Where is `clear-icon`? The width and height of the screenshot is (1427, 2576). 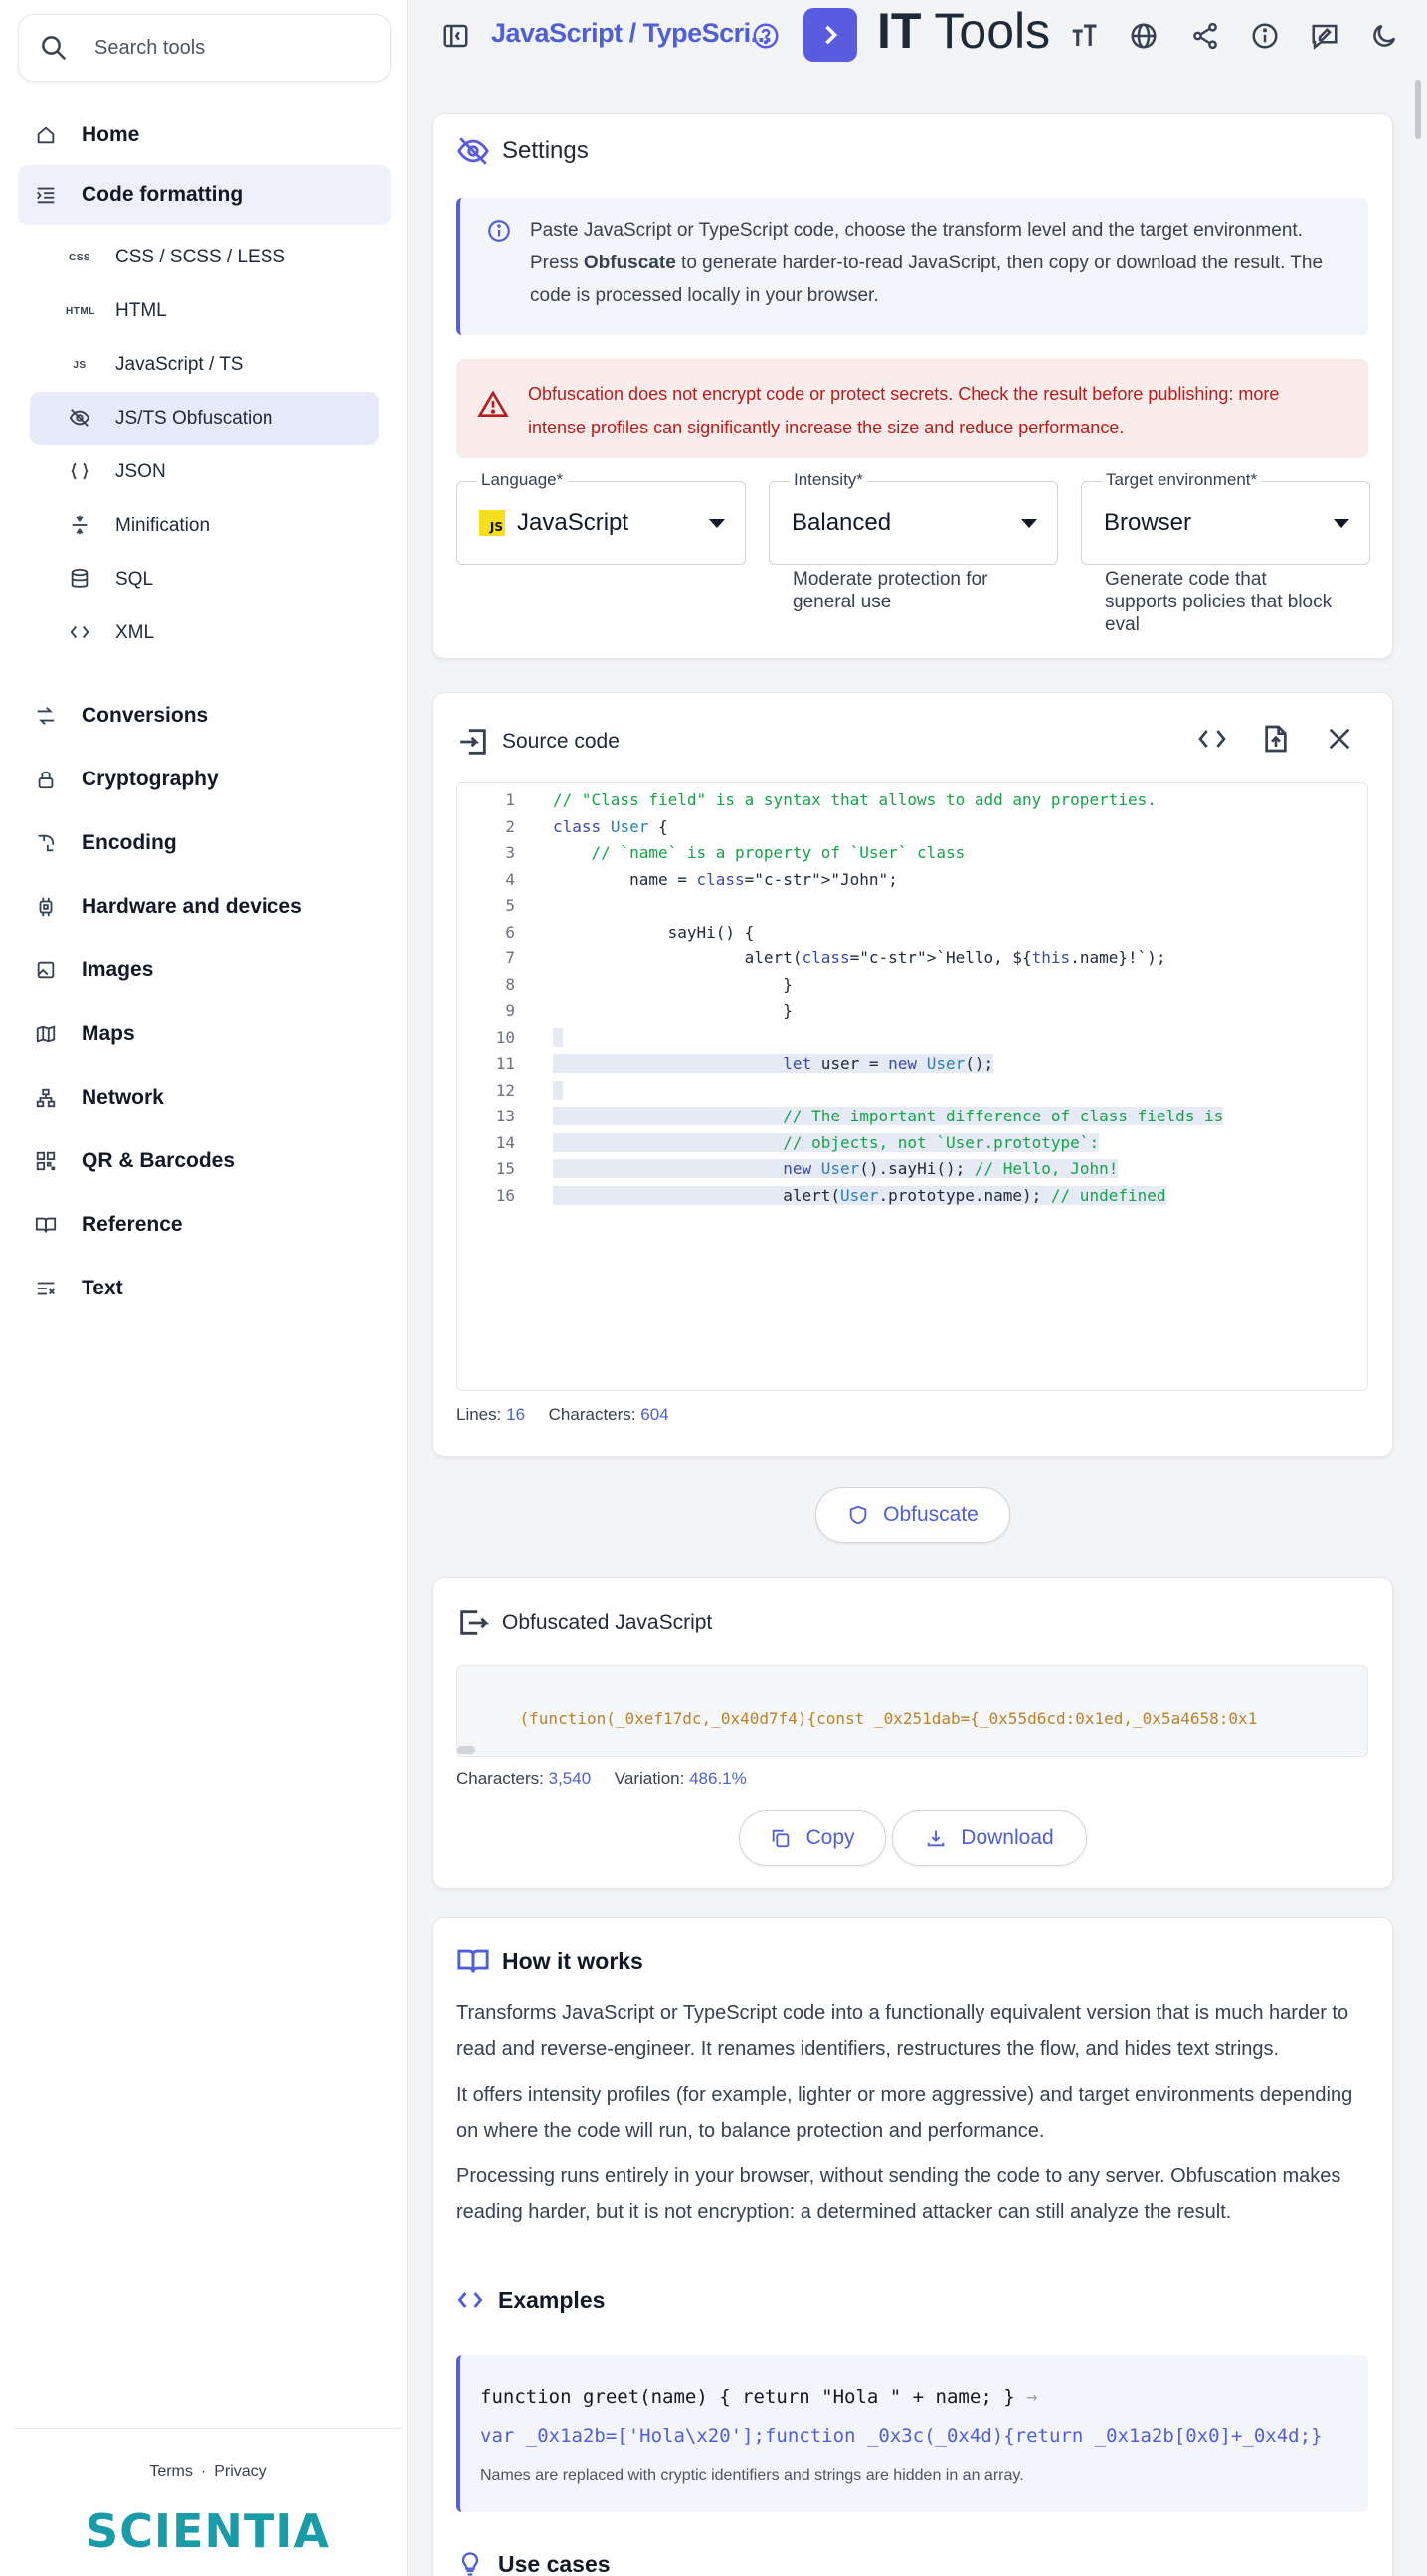
clear-icon is located at coordinates (1341, 741).